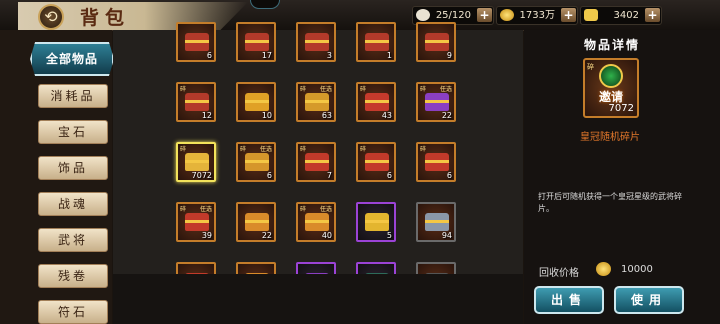  I want to click on item-slot: 碎 43, so click(376, 102).